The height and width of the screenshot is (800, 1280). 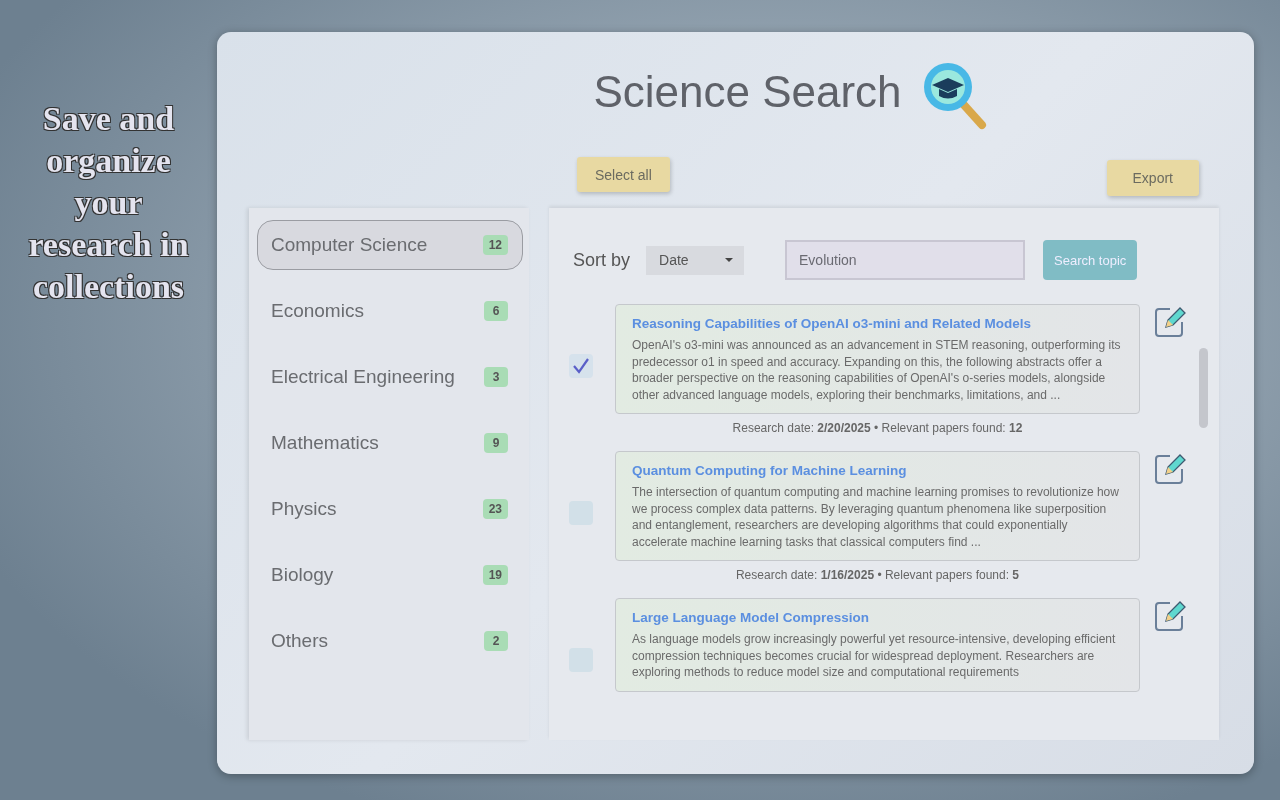 What do you see at coordinates (390, 641) in the screenshot?
I see `category-item: Others 2` at bounding box center [390, 641].